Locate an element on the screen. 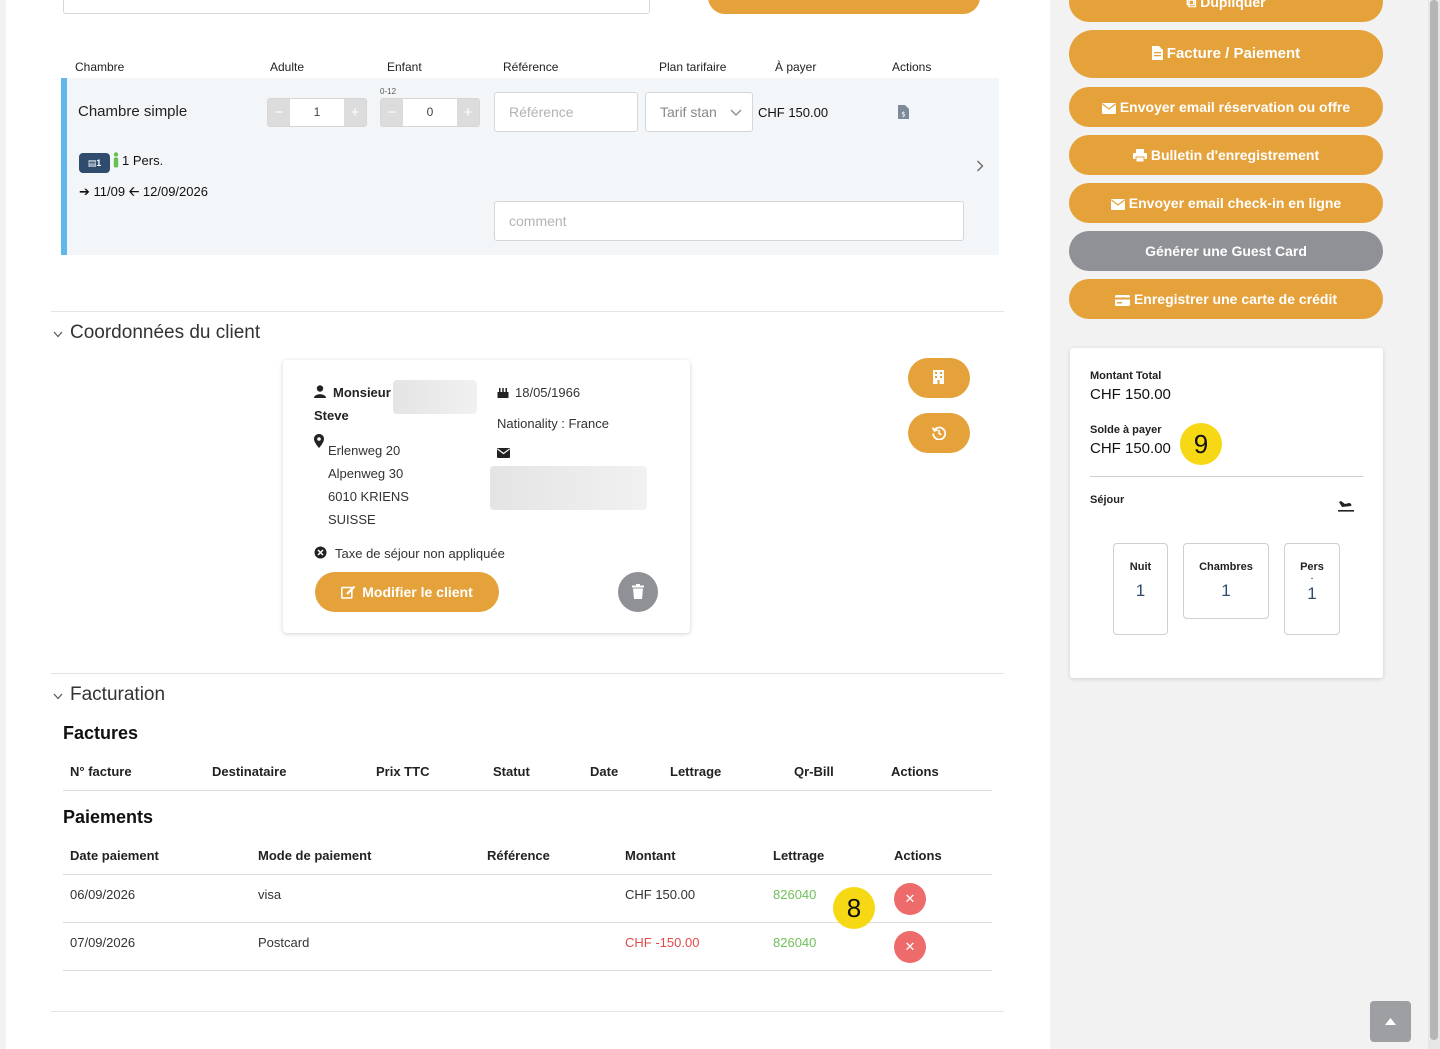 The height and width of the screenshot is (1049, 1440). rate-plan-select: Tarif stan is located at coordinates (699, 112).